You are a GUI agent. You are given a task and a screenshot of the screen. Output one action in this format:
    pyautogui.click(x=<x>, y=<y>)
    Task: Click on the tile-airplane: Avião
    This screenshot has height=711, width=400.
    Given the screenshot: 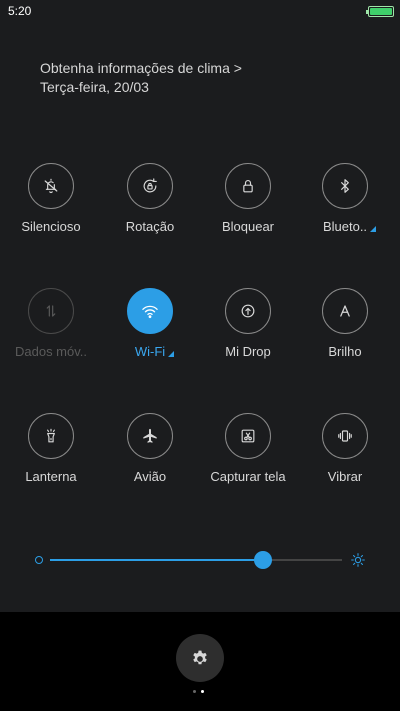 What is the action you would take?
    pyautogui.click(x=150, y=449)
    